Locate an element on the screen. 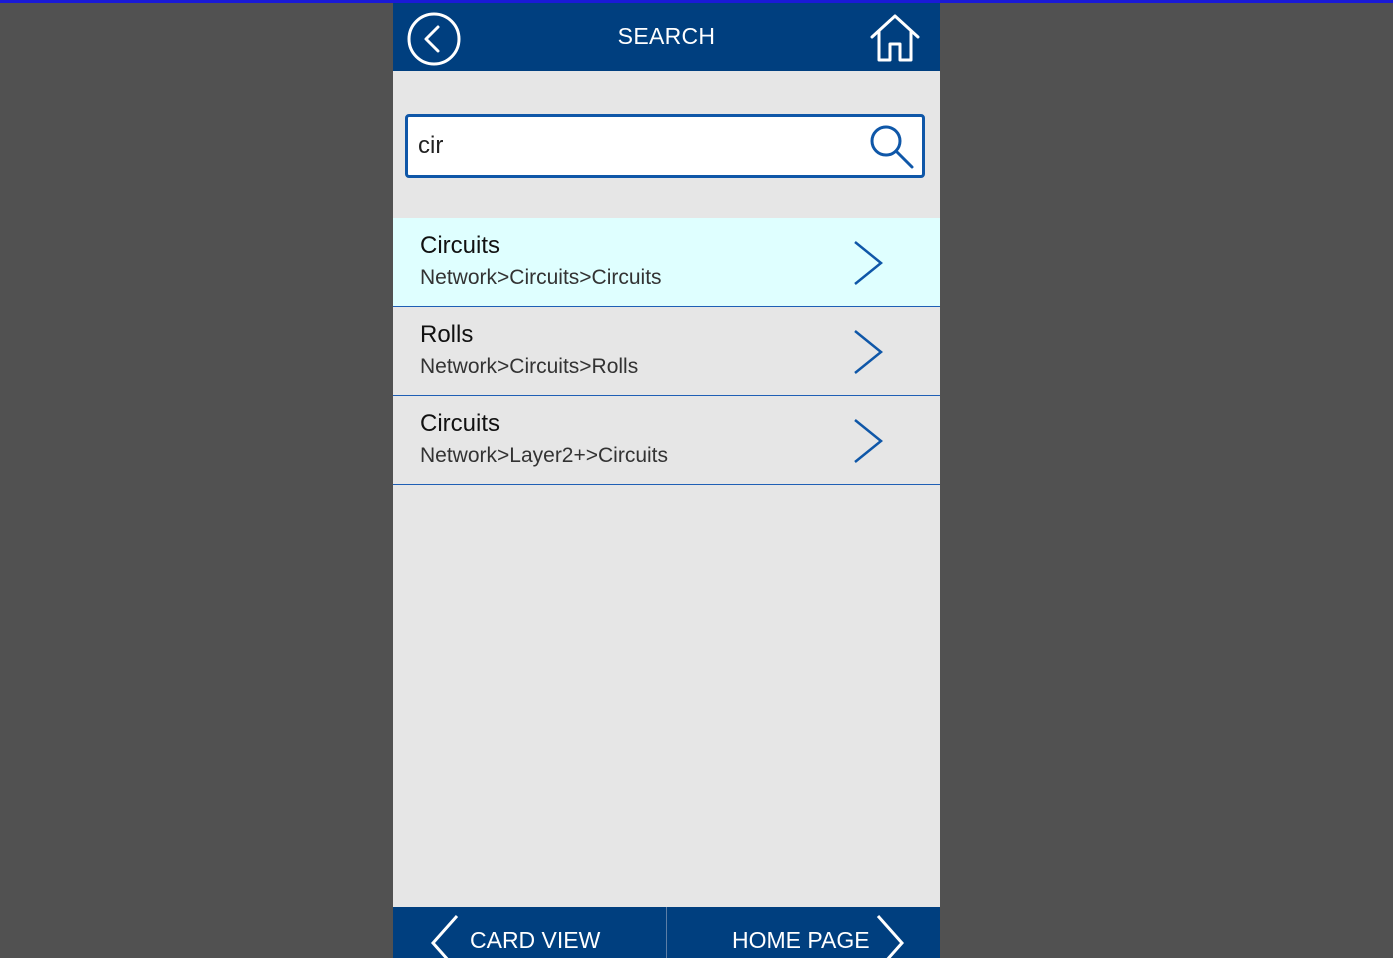  home-button is located at coordinates (895, 38).